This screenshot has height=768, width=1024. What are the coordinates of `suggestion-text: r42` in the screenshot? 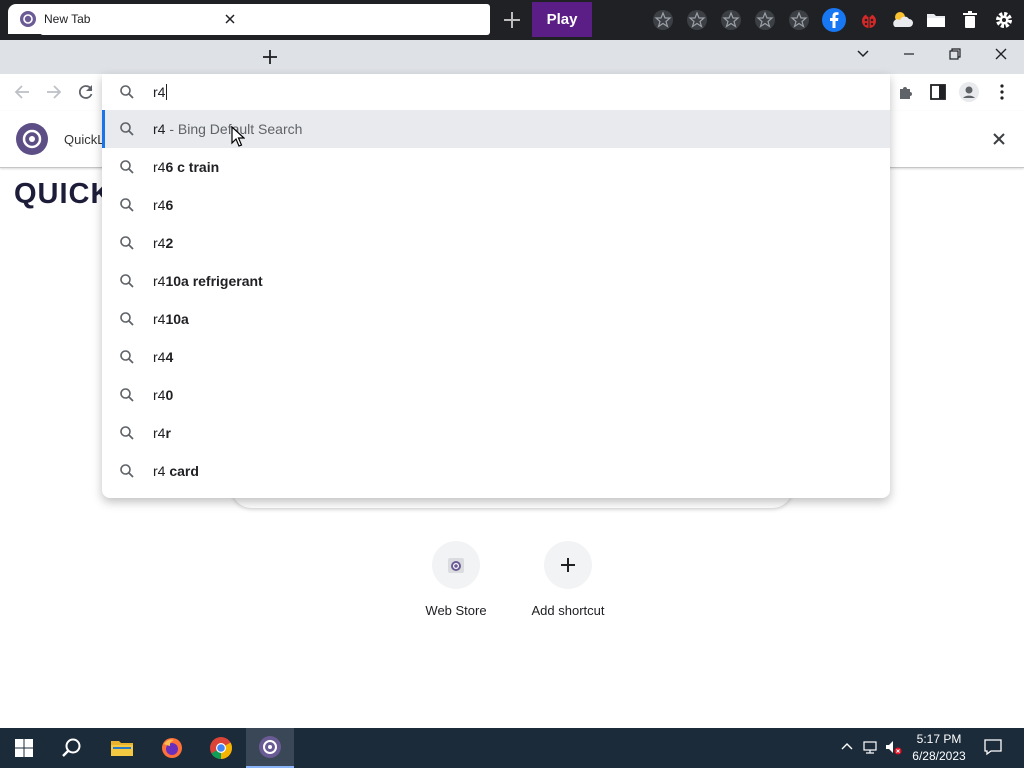 It's located at (163, 243).